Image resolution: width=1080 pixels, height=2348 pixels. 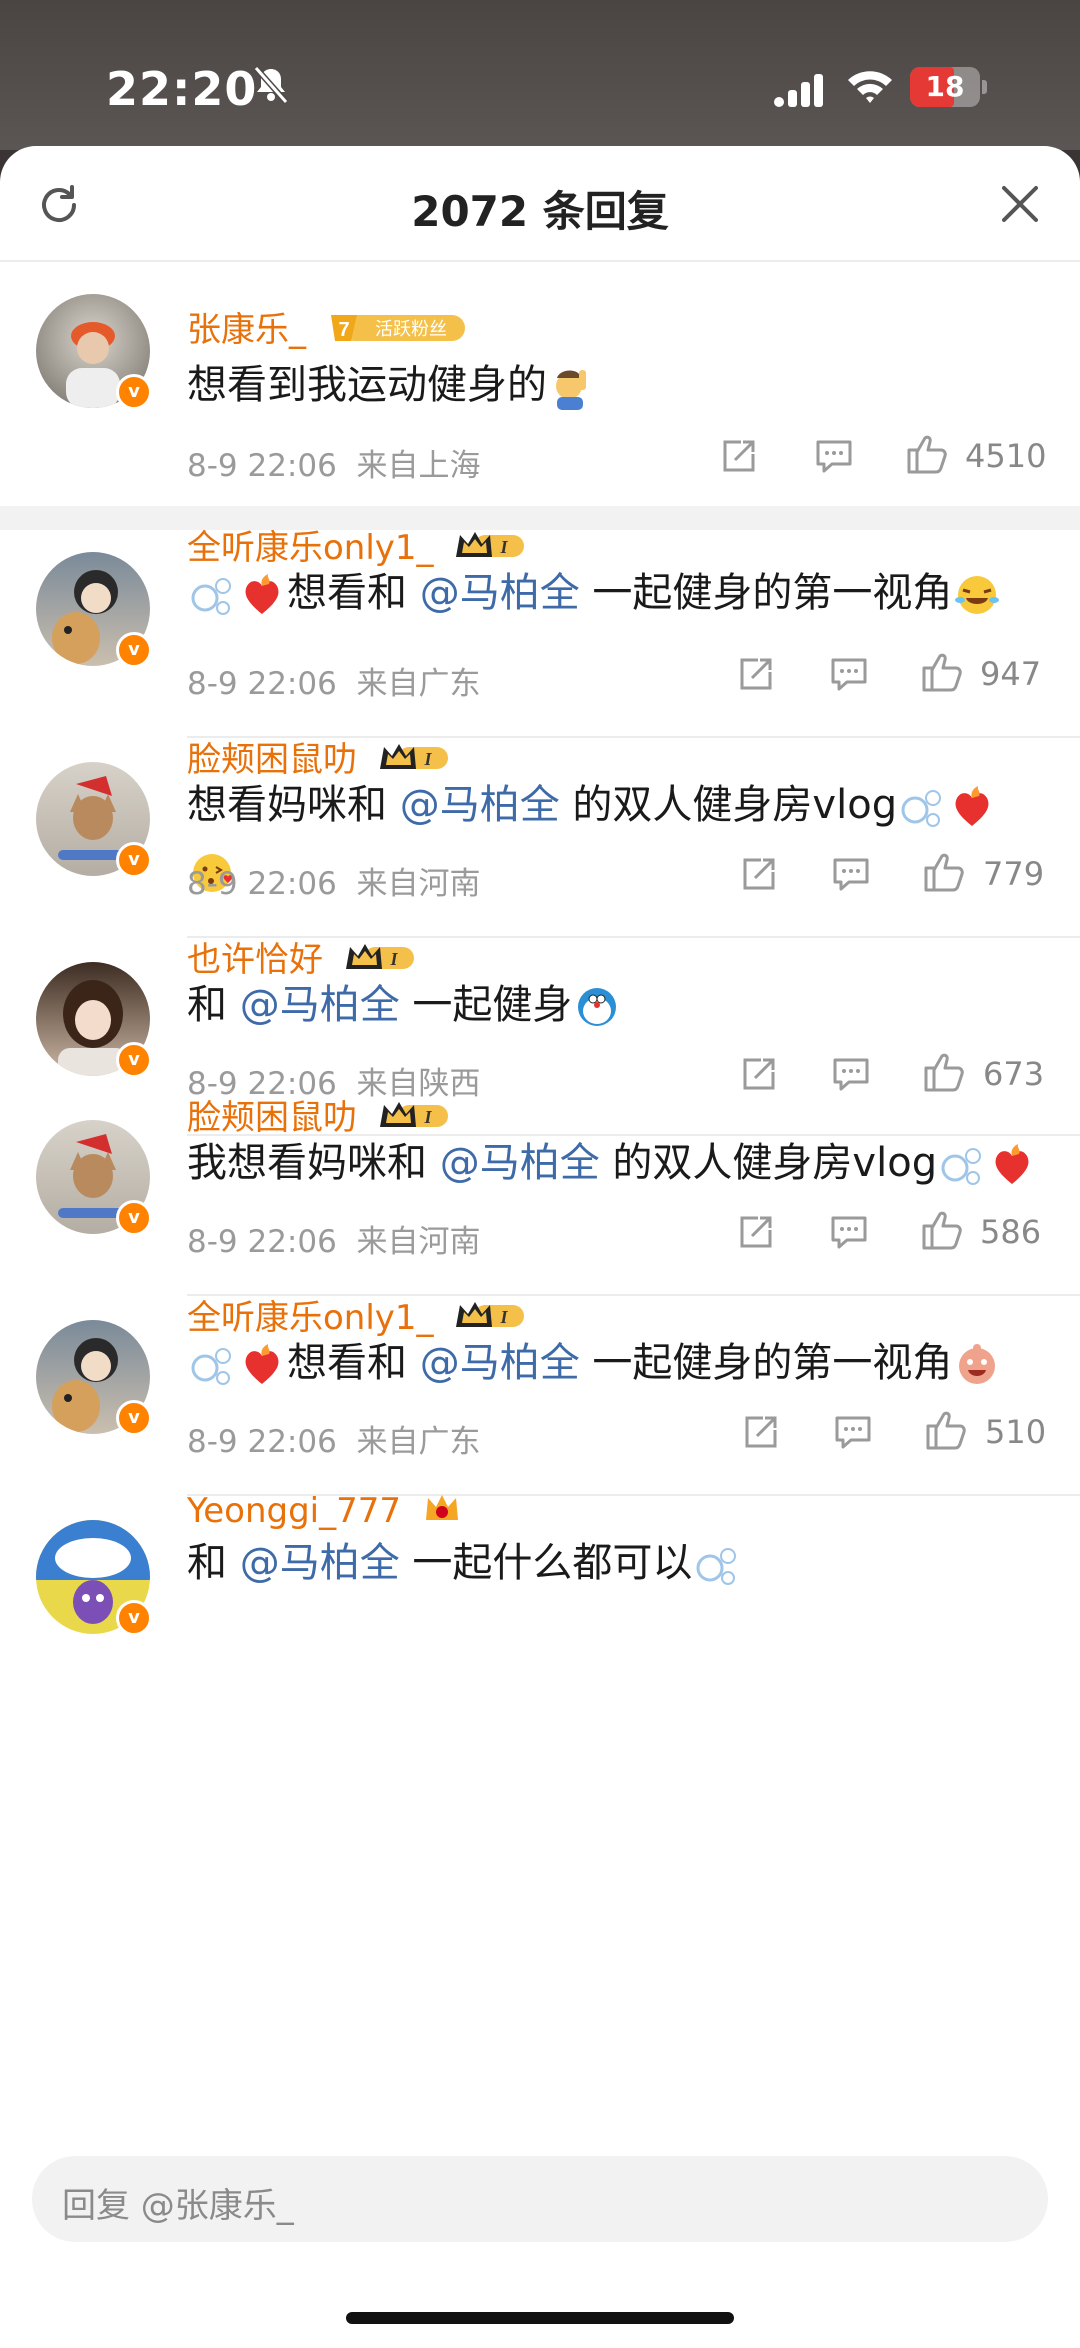 What do you see at coordinates (178, 2206) in the screenshot?
I see `reply-placeholder: 回复 @张康乐_` at bounding box center [178, 2206].